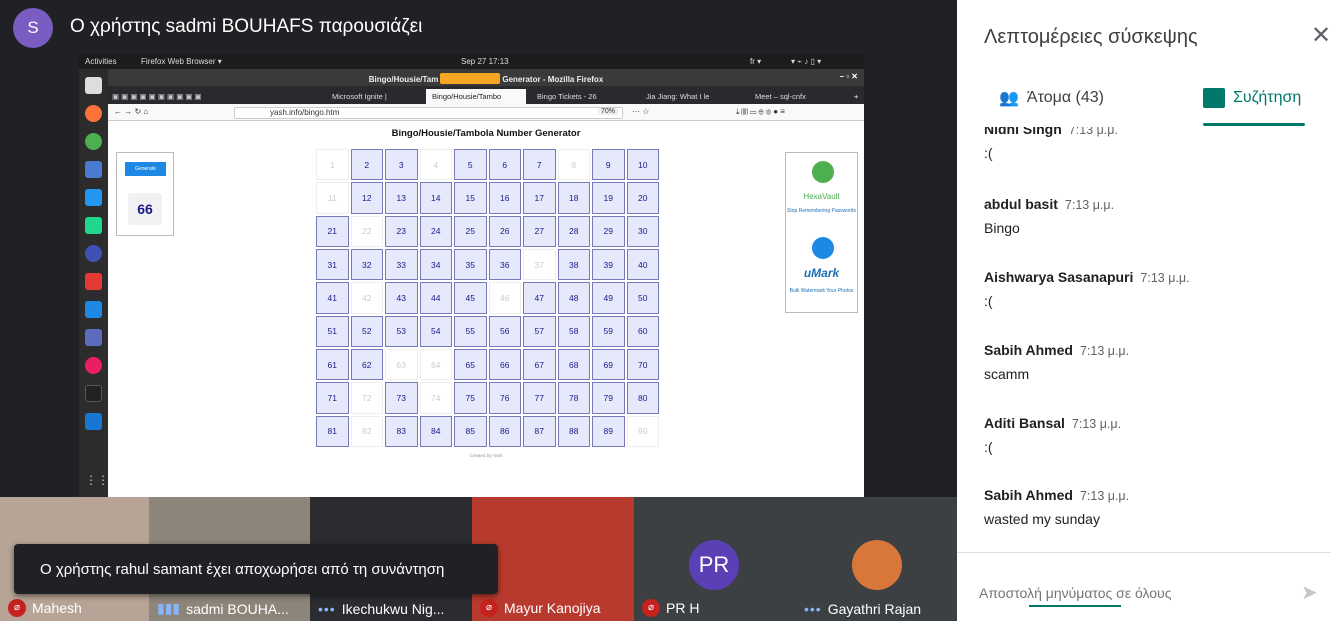 Image resolution: width=1331 pixels, height=621 pixels. I want to click on tab-chat: Συζήτηση, so click(1252, 98).